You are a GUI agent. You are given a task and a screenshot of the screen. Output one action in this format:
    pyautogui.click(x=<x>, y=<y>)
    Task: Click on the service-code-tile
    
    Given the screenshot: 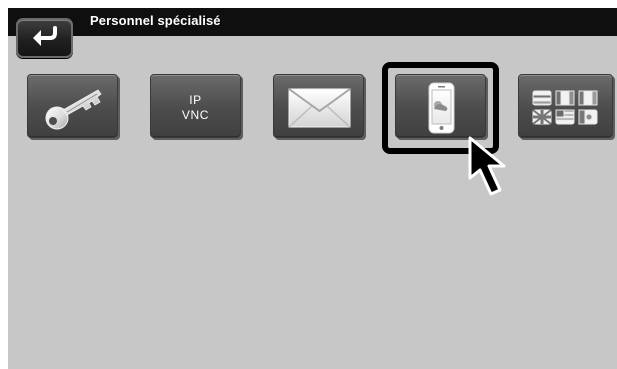 What is the action you would take?
    pyautogui.click(x=72, y=106)
    